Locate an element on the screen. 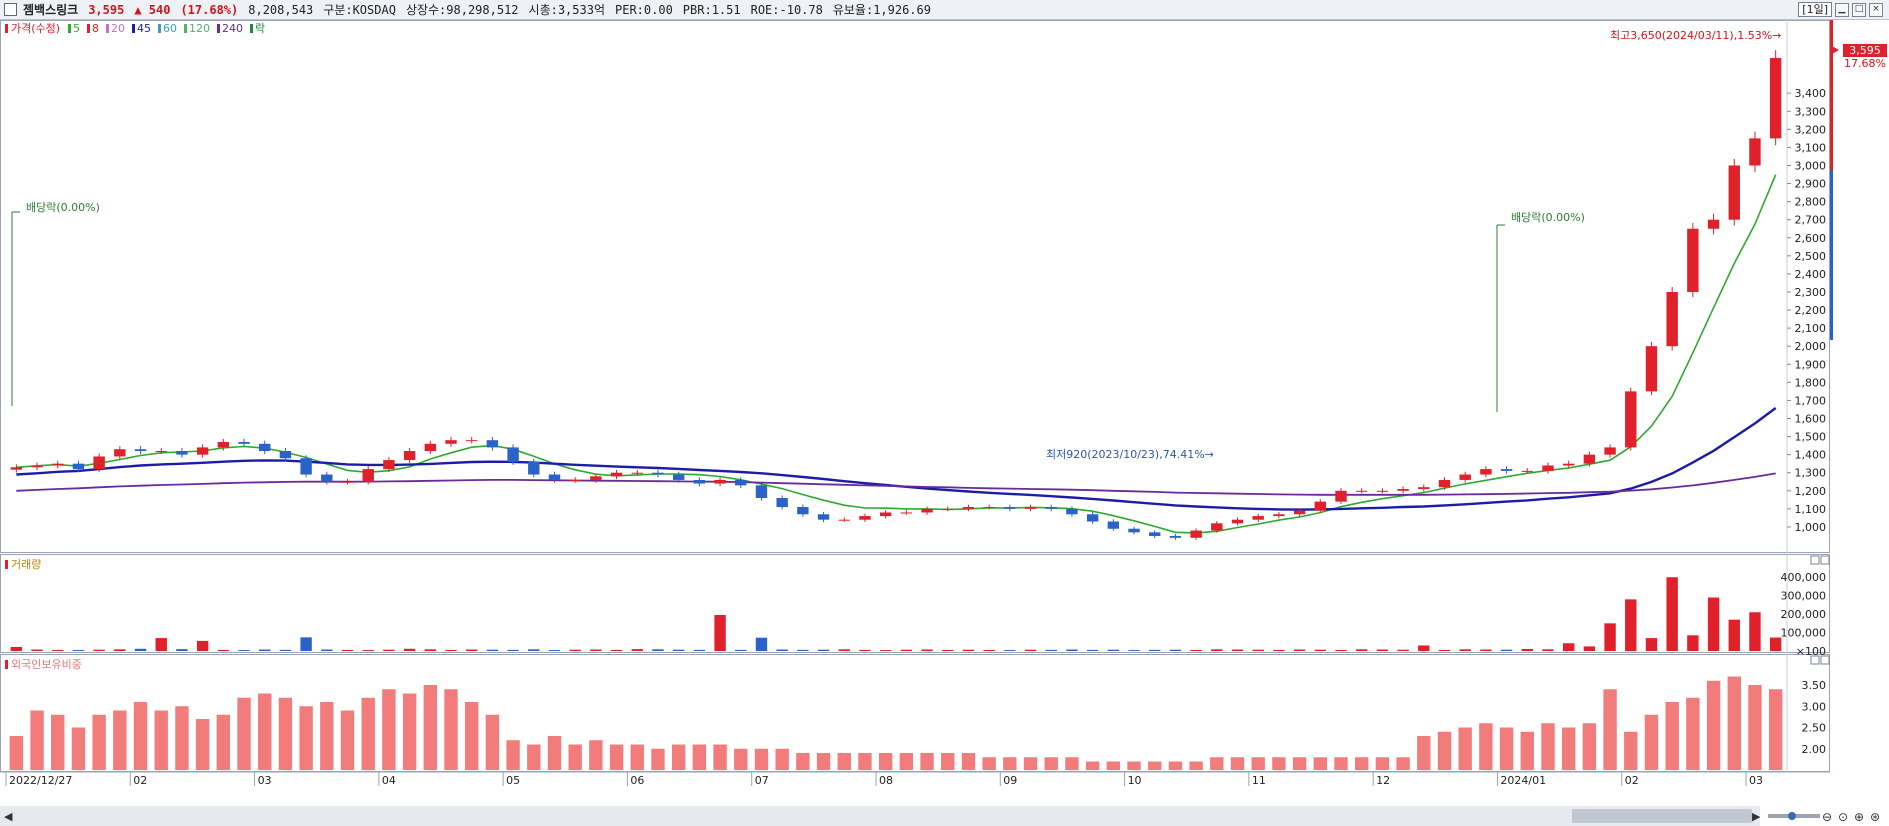 The height and width of the screenshot is (826, 1889). price-y-tick: 1,700 is located at coordinates (1811, 400).